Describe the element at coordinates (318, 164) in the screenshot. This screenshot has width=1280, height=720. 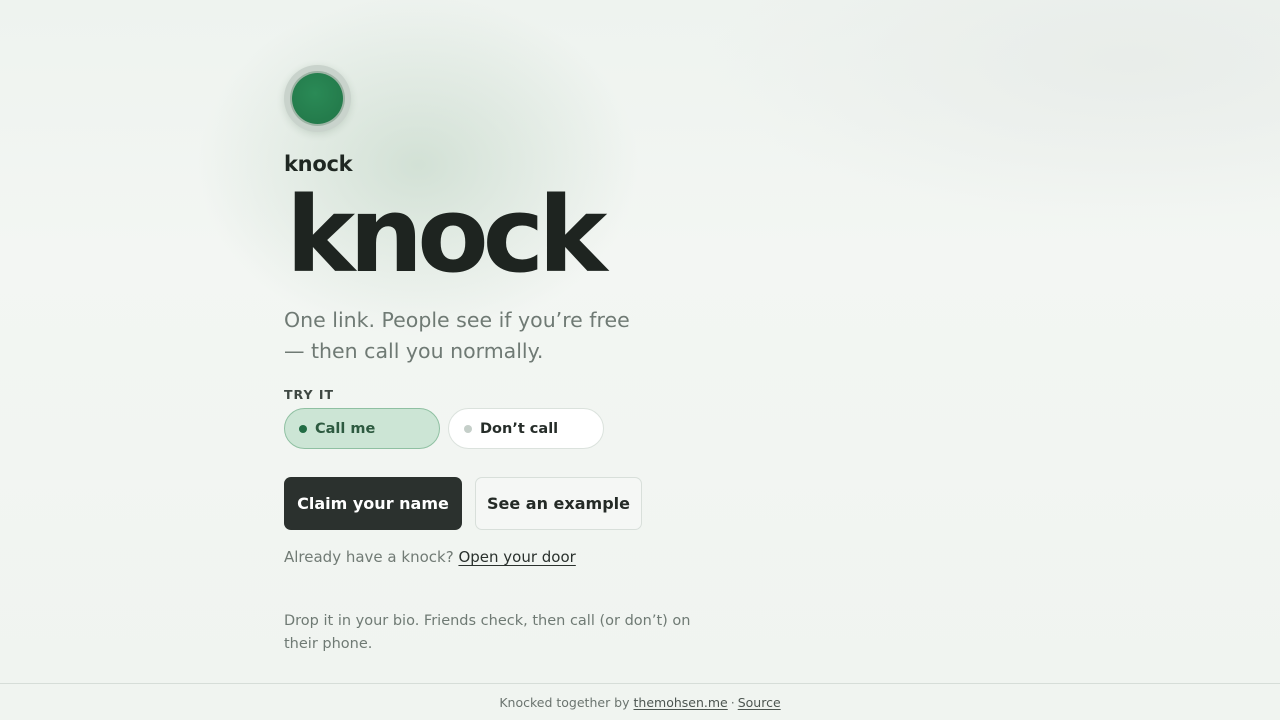
I see `brand-name: knock` at that location.